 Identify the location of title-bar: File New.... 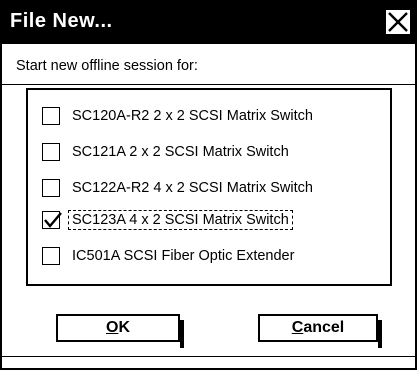
(208, 23).